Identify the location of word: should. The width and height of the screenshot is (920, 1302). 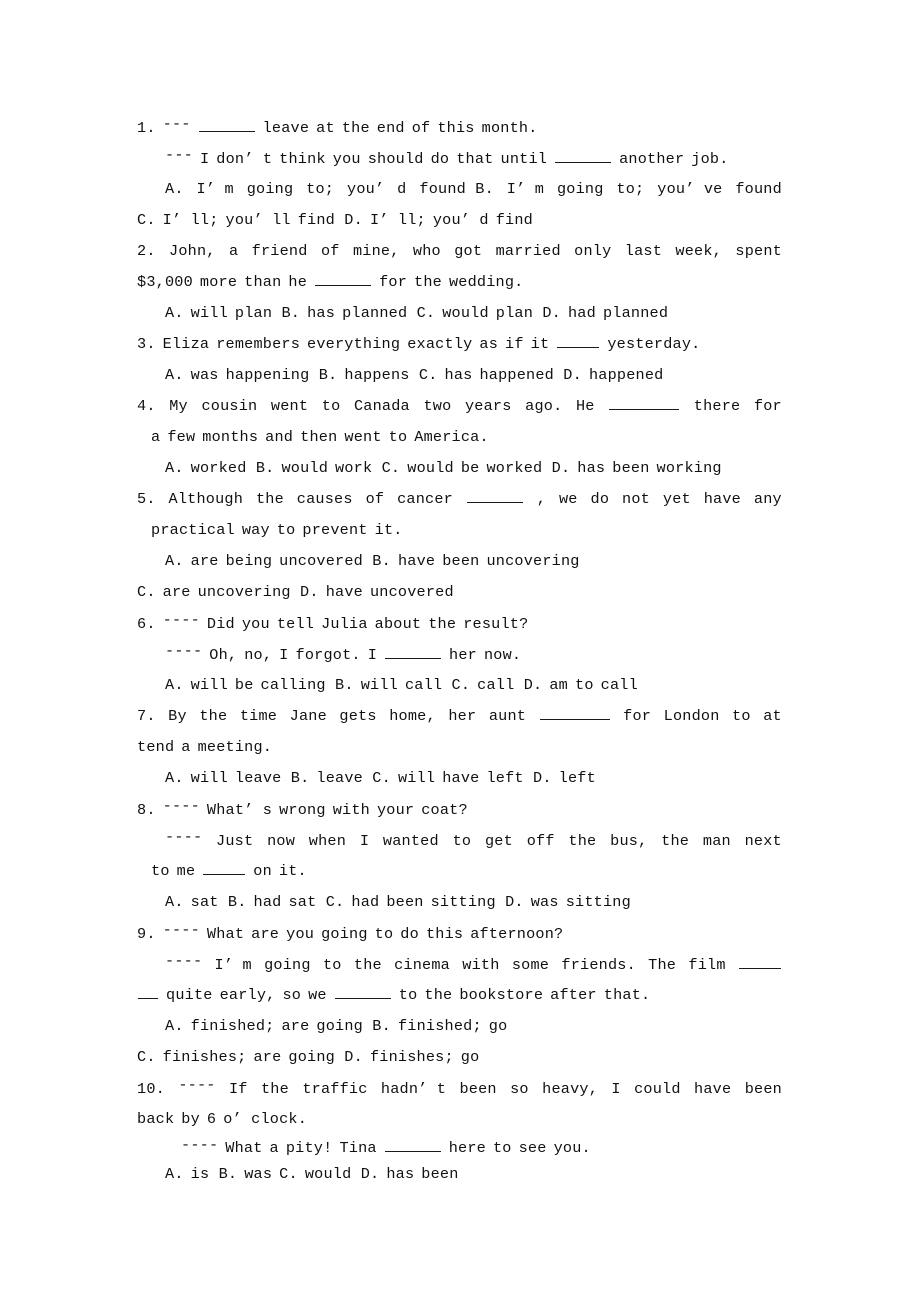
(395, 158).